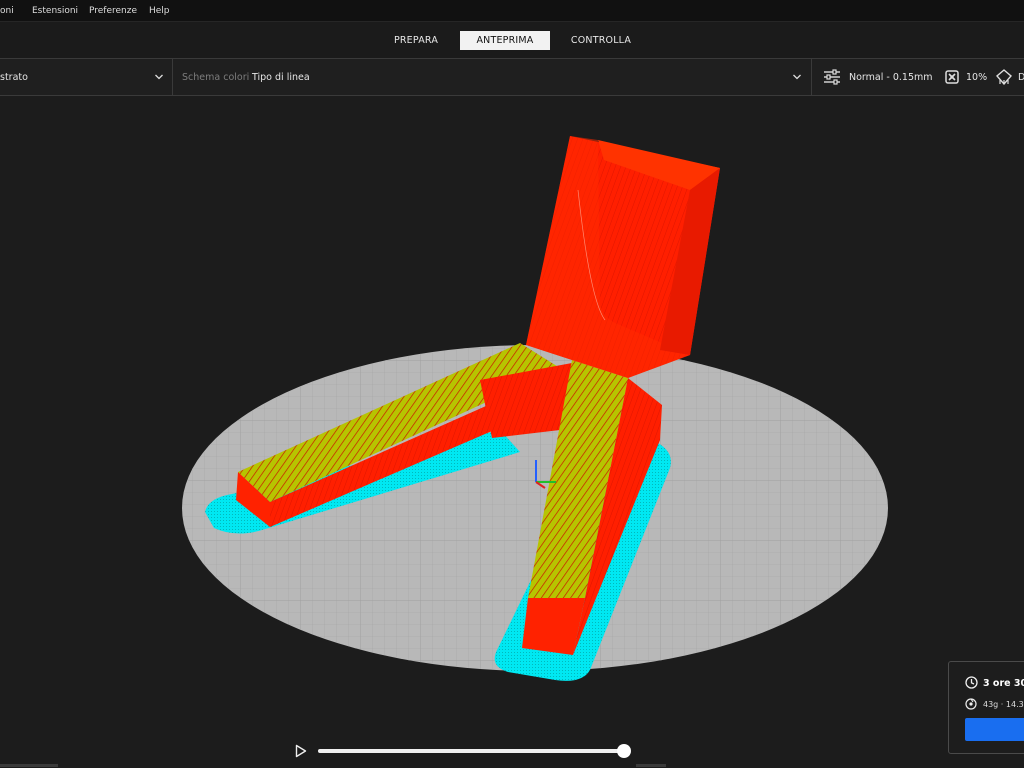 The image size is (1024, 768). Describe the element at coordinates (113, 11) in the screenshot. I see `menu-item-preferenze: Preferenze` at that location.